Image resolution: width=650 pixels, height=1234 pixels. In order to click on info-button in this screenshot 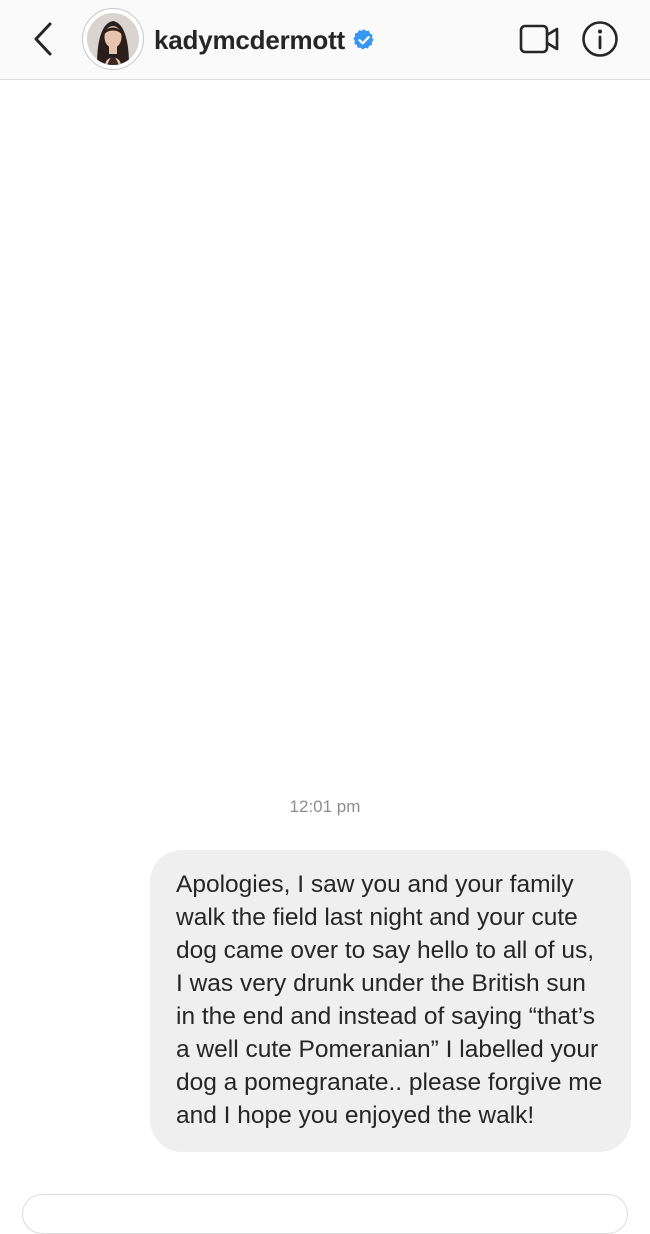, I will do `click(600, 39)`.